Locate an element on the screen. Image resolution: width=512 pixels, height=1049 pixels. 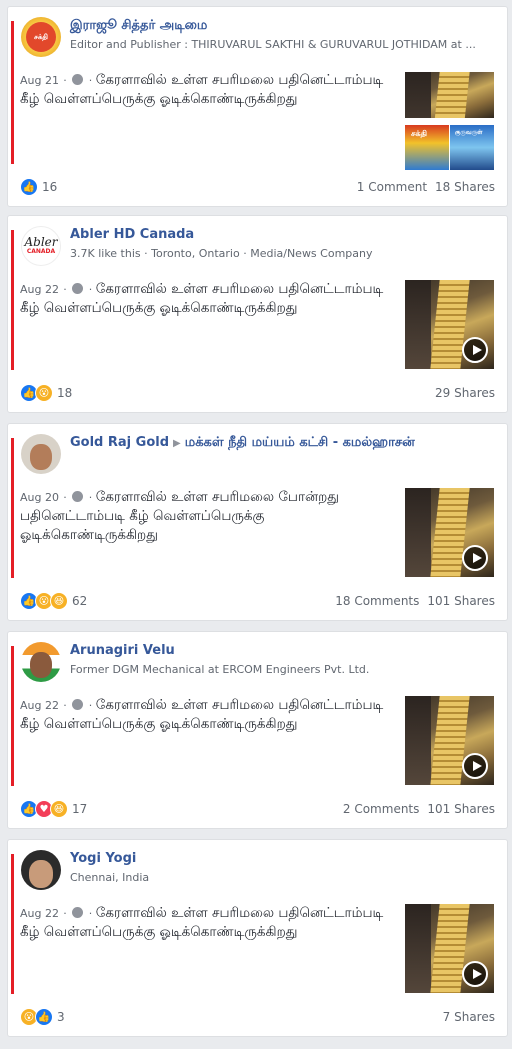
post-image-secondary: சக்தி குருவருள் is located at coordinates (449, 147).